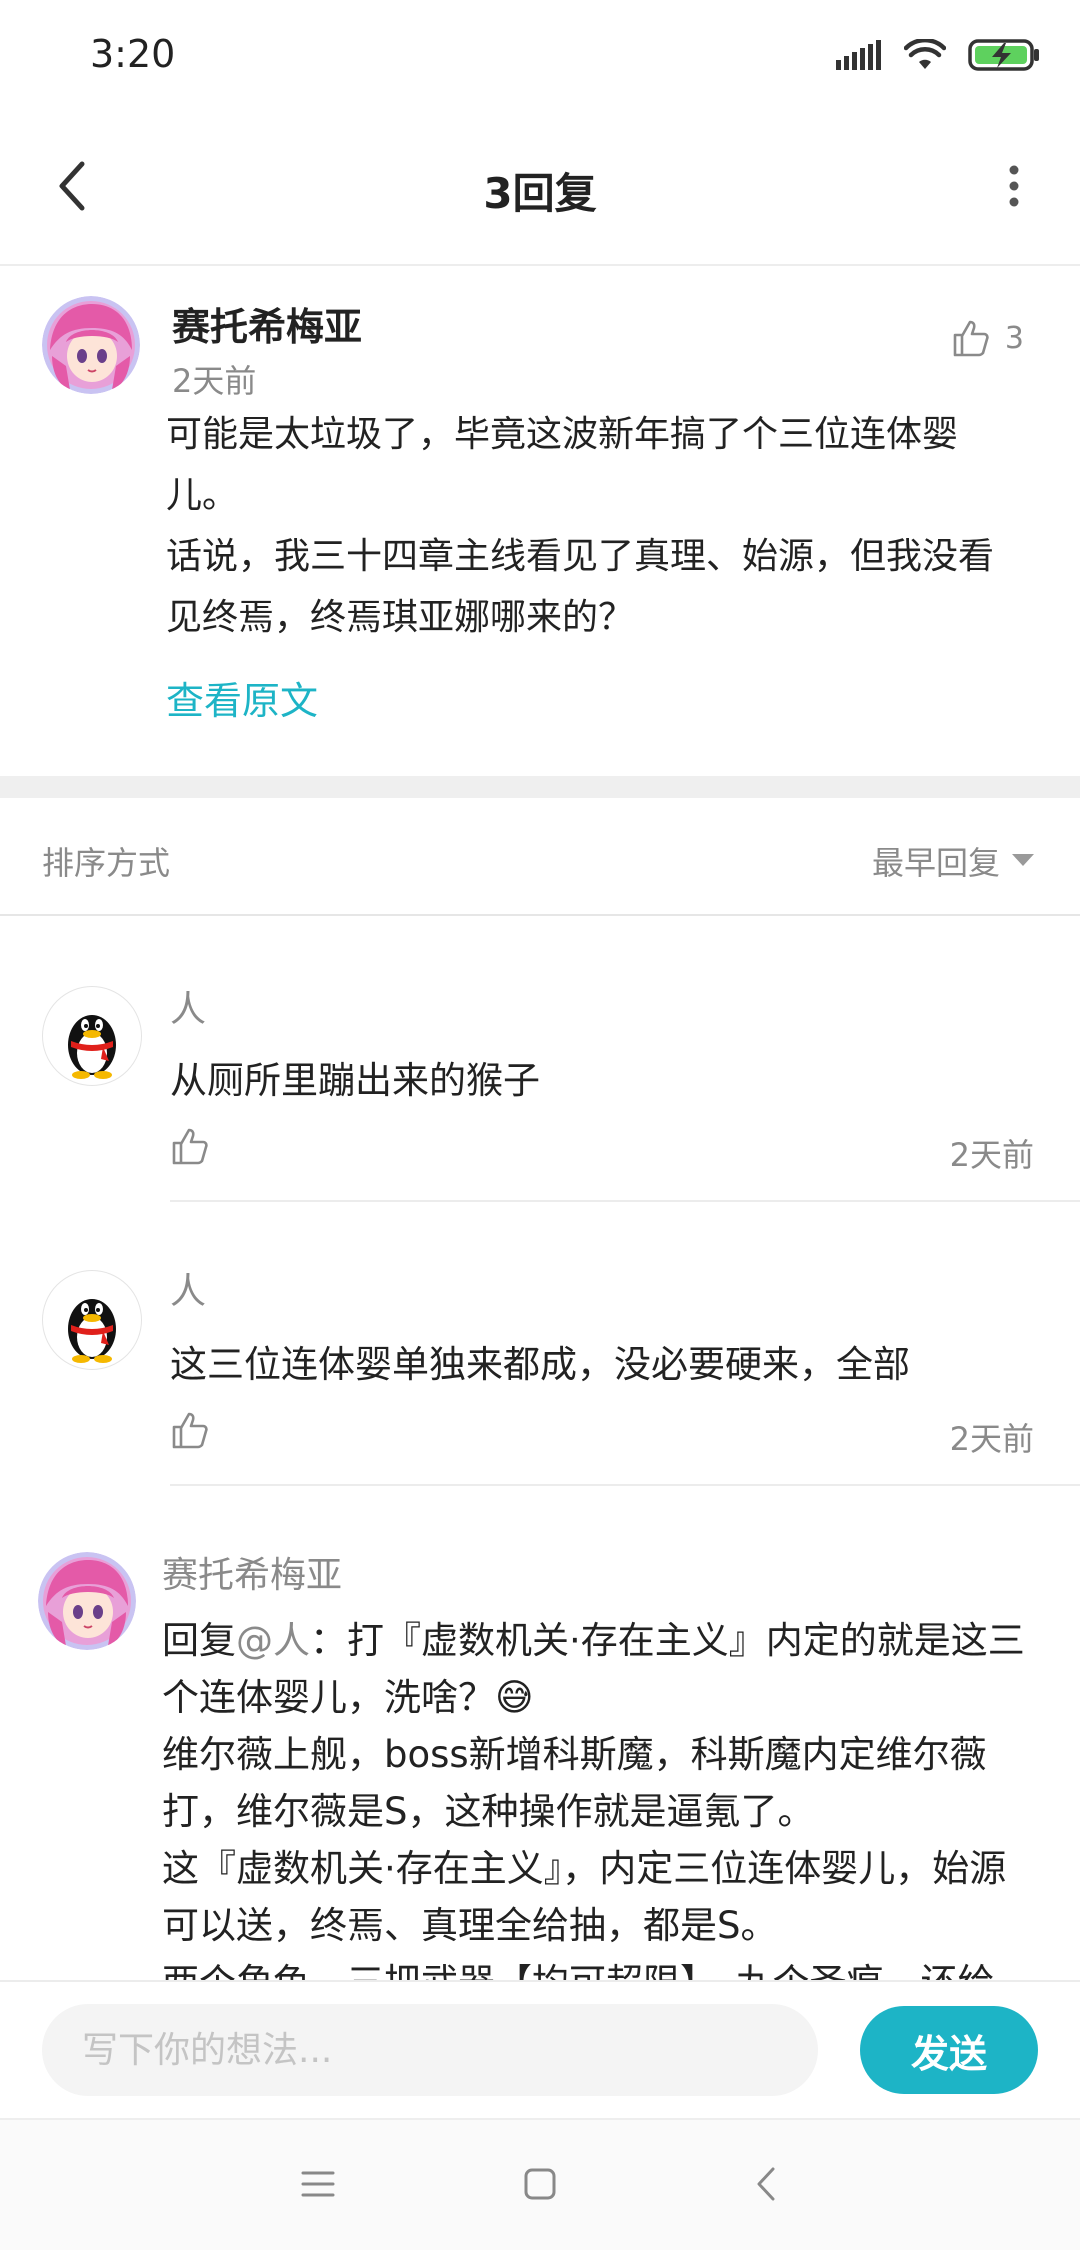 This screenshot has height=2250, width=1080. What do you see at coordinates (584, 1868) in the screenshot?
I see `reply-line: 这『虚数机关·存在主义』，内定三位连体婴儿，始源` at bounding box center [584, 1868].